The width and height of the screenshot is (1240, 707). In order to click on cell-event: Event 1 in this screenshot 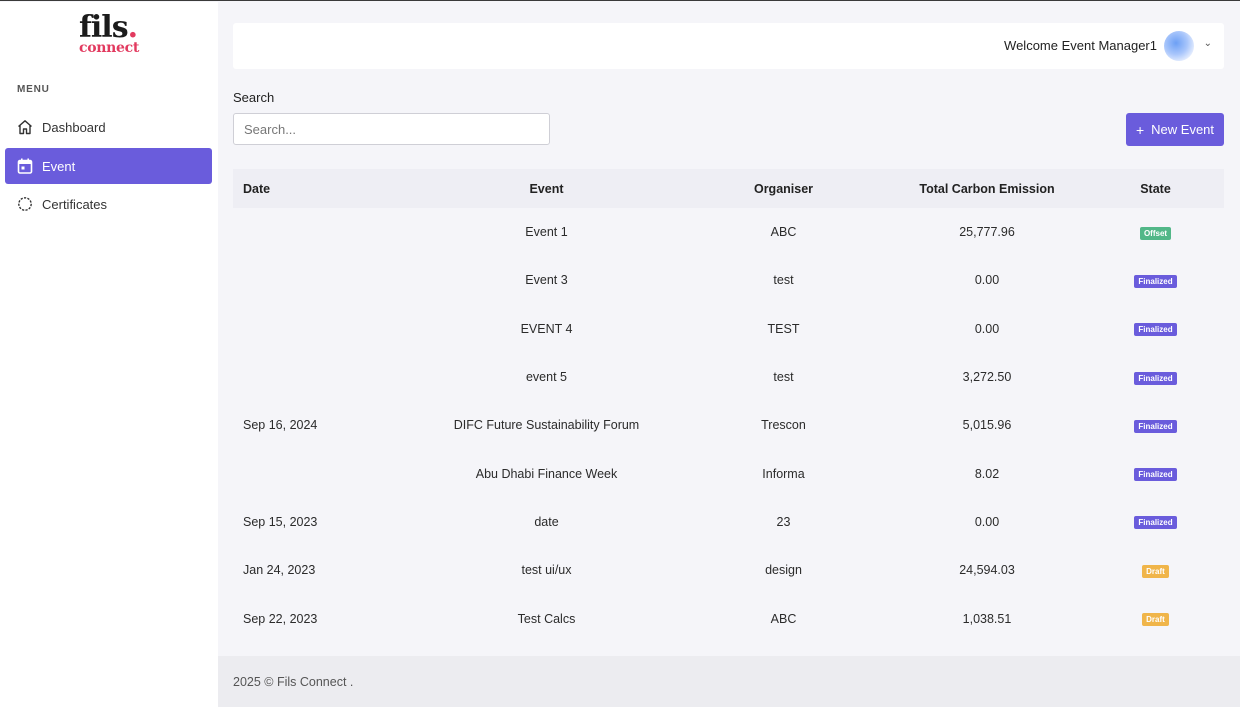, I will do `click(546, 232)`.